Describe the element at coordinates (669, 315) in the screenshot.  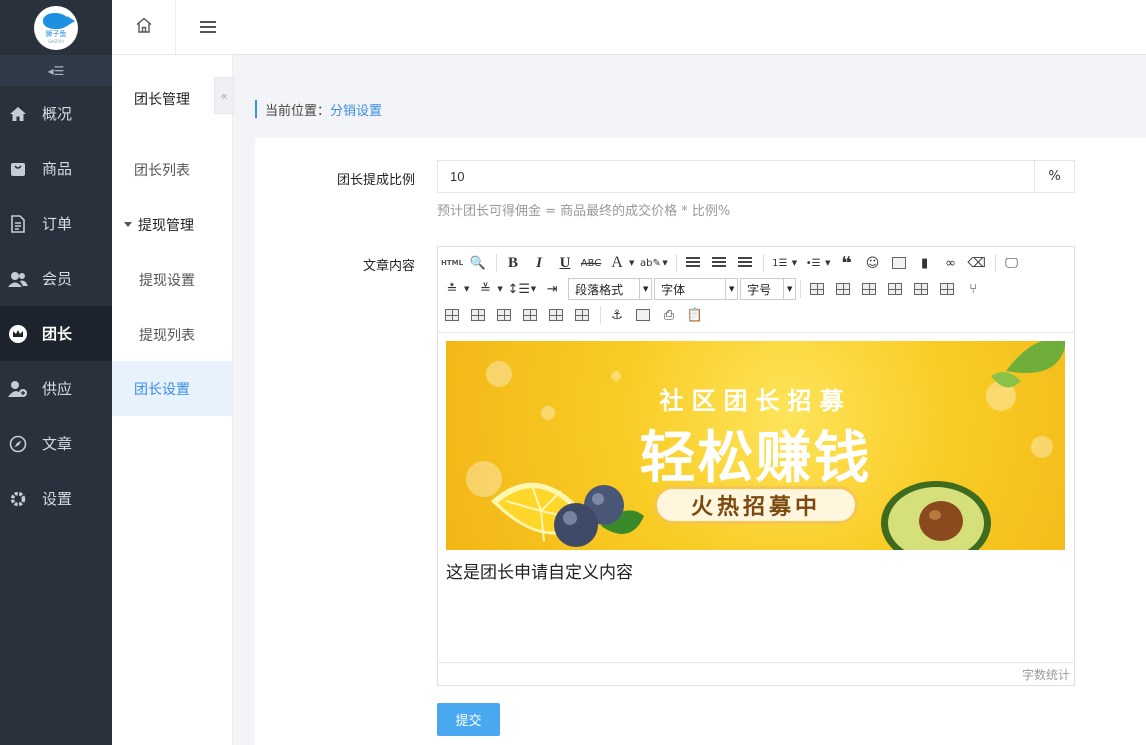
I see `print-icon: ⎙` at that location.